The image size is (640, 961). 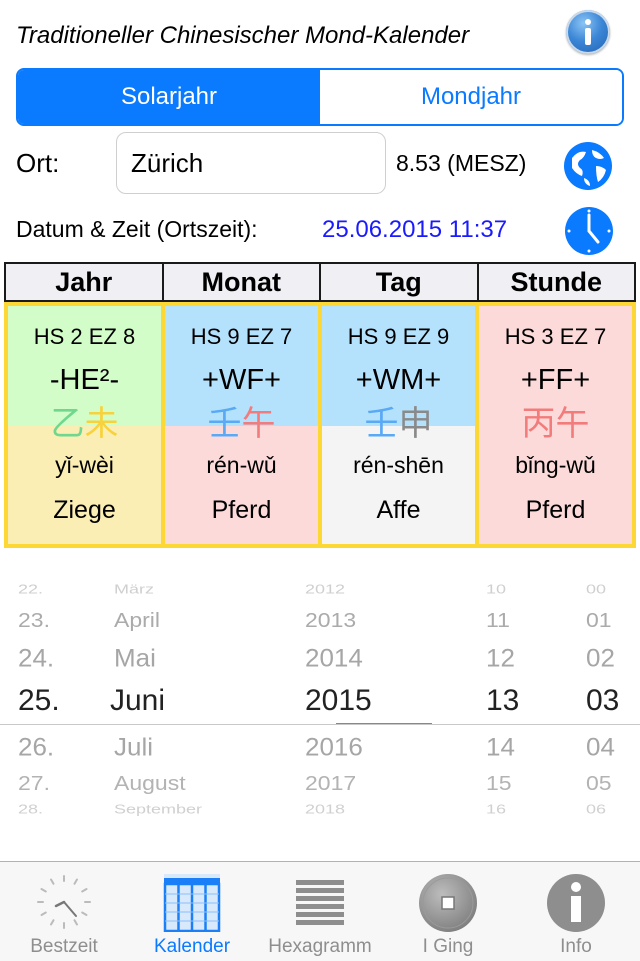 What do you see at coordinates (555, 336) in the screenshot?
I see `stem-branch-numbers: HS 3 EZ 7` at bounding box center [555, 336].